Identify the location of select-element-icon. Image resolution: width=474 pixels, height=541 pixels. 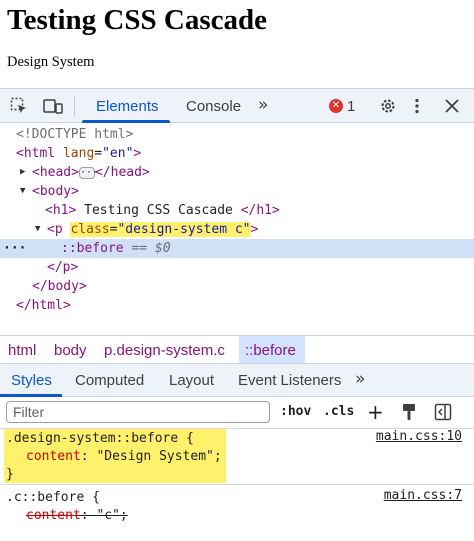
(19, 106).